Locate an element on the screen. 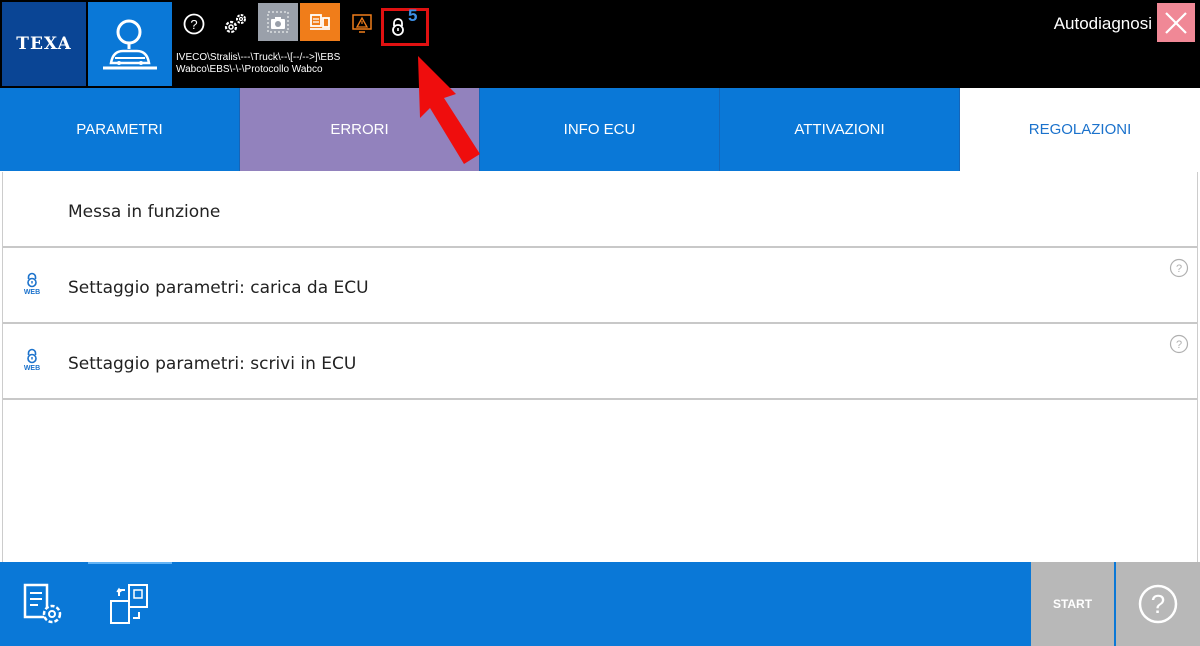 This screenshot has width=1200, height=646. locked-functions-button: 5 is located at coordinates (405, 26).